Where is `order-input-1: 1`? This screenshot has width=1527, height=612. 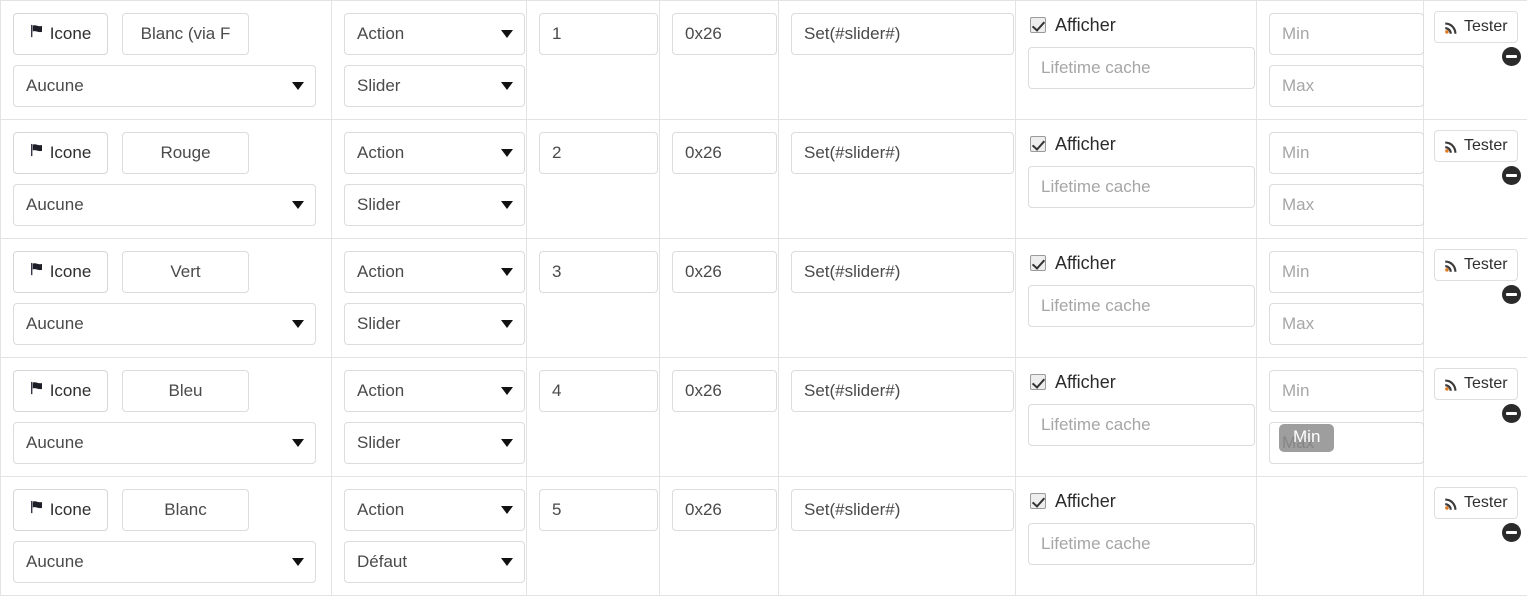
order-input-1: 1 is located at coordinates (598, 34).